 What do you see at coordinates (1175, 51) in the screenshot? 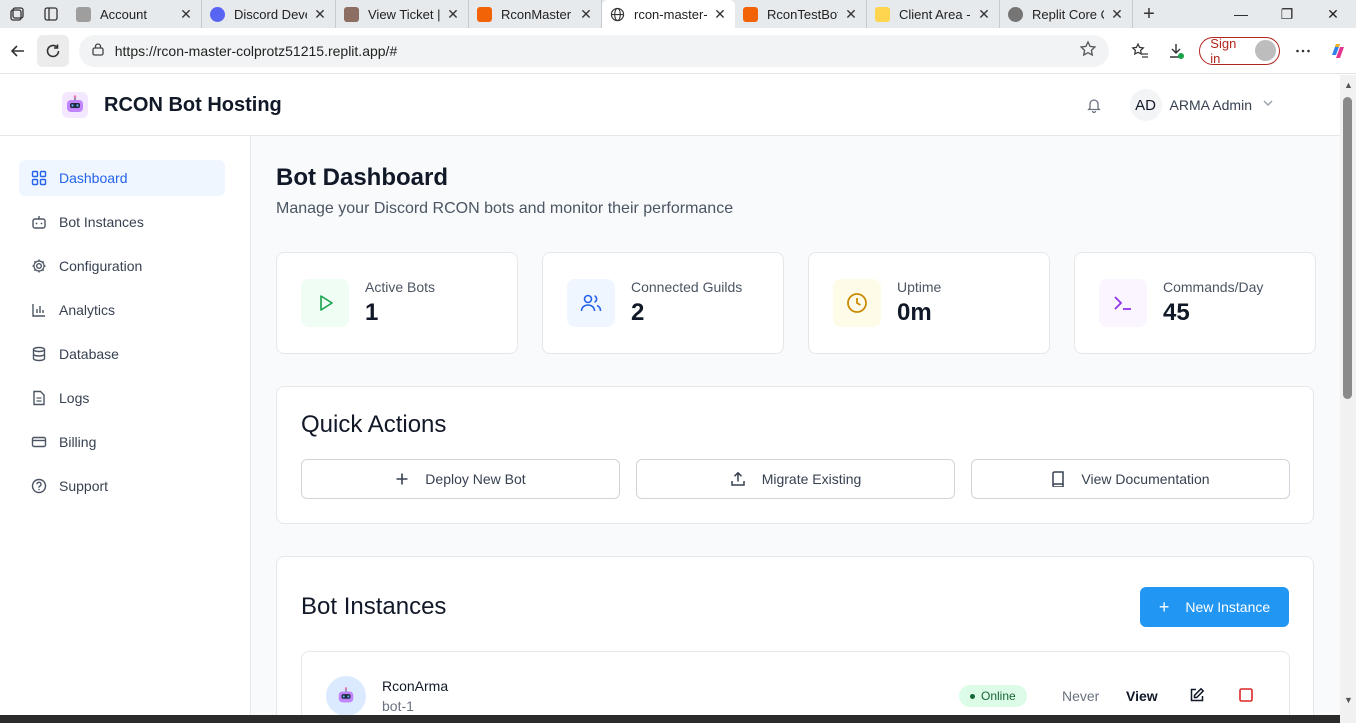
I see `downloads-icon` at bounding box center [1175, 51].